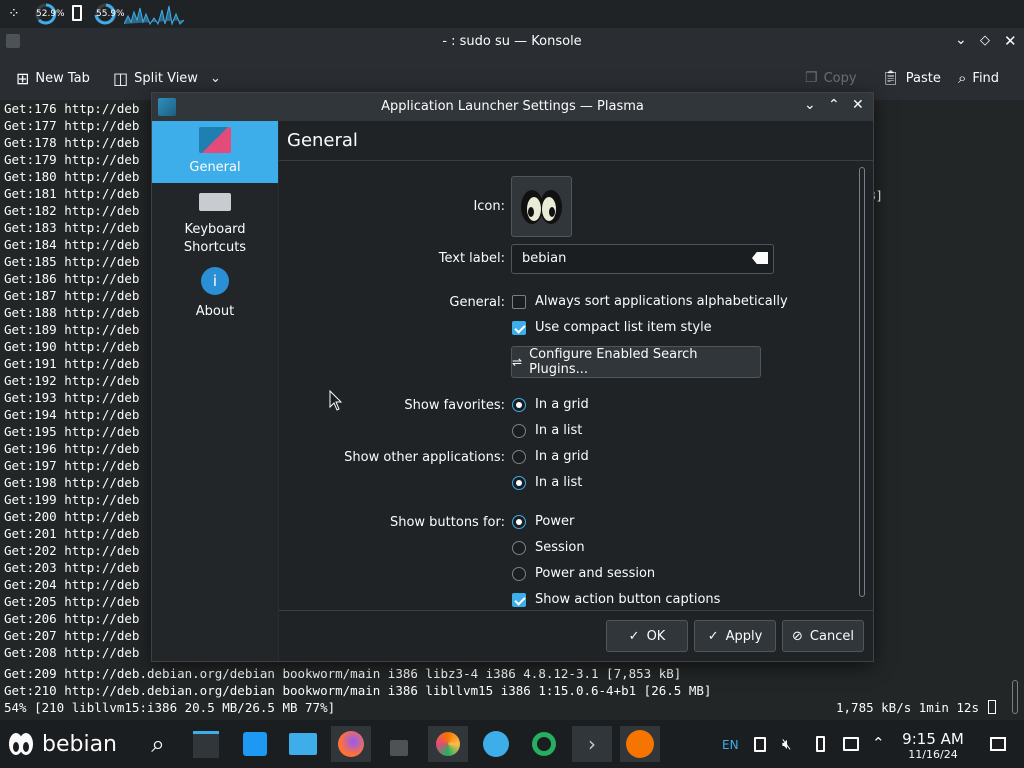 This screenshot has height=768, width=1024. I want to click on other-grid-radio: In a grid, so click(550, 456).